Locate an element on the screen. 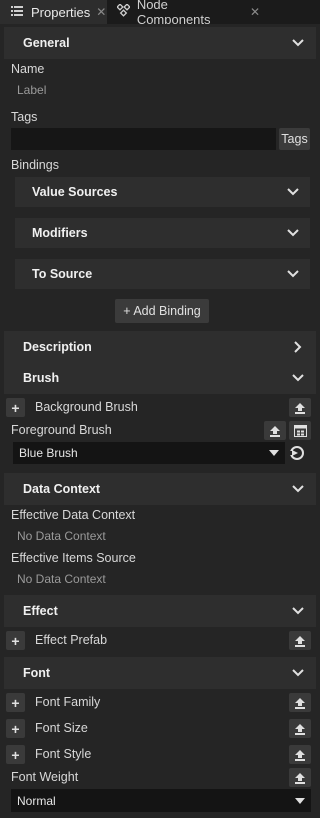  add-font-family-button: + is located at coordinates (15, 702).